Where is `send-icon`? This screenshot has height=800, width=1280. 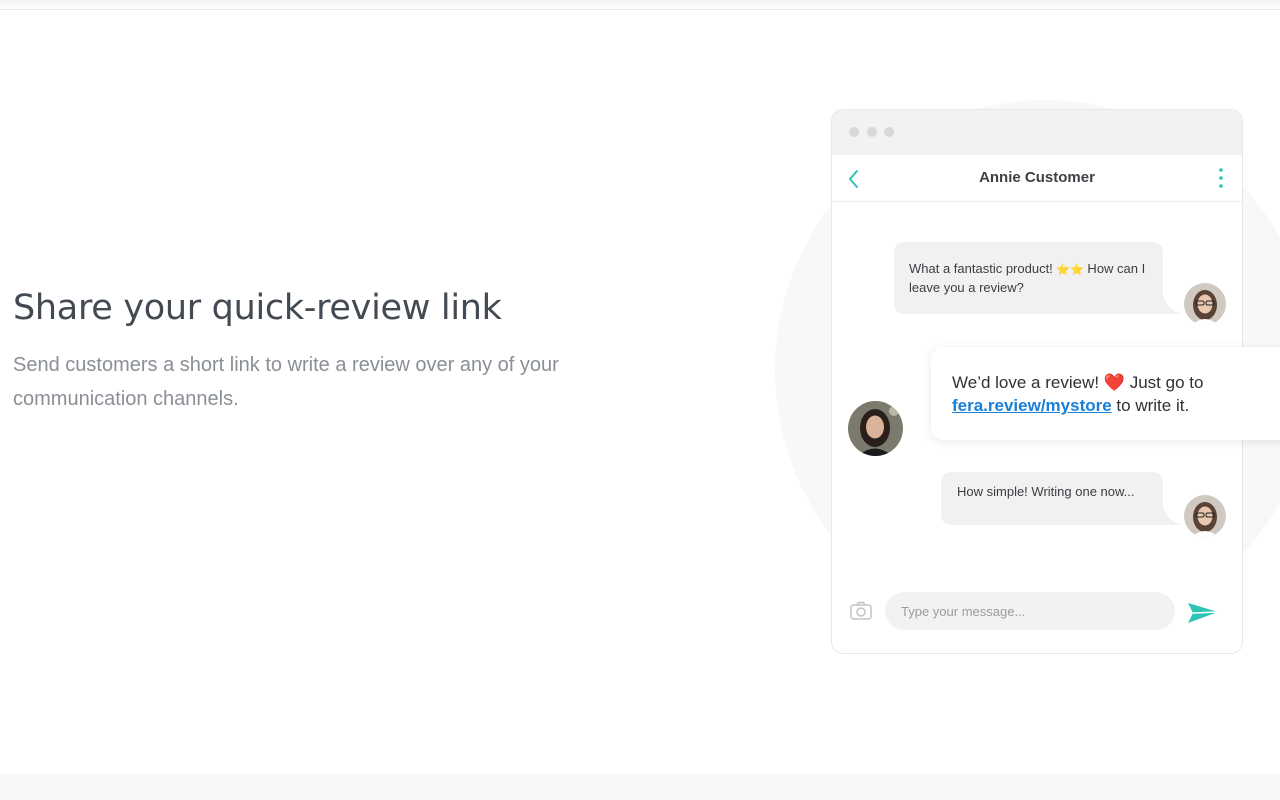
send-icon is located at coordinates (1203, 613).